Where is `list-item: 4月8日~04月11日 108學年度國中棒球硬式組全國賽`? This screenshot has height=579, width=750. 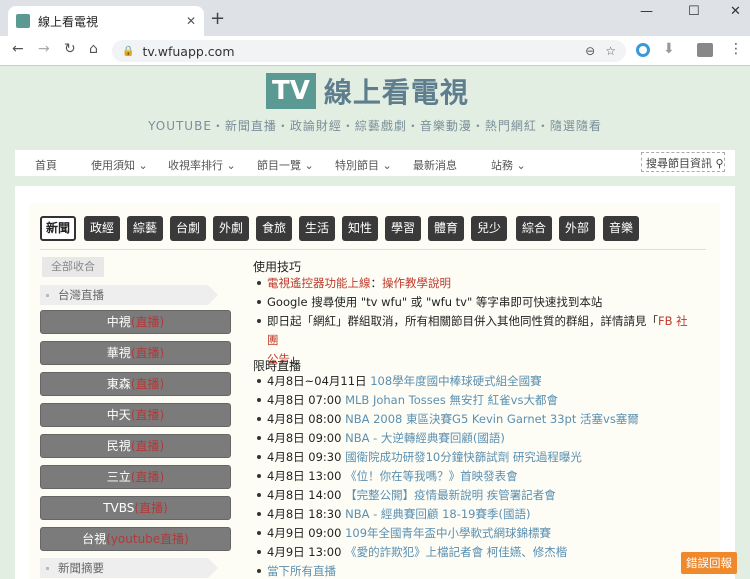
list-item: 4月8日~04月11日 108學年度國中棒球硬式組全國賽 is located at coordinates (448, 381).